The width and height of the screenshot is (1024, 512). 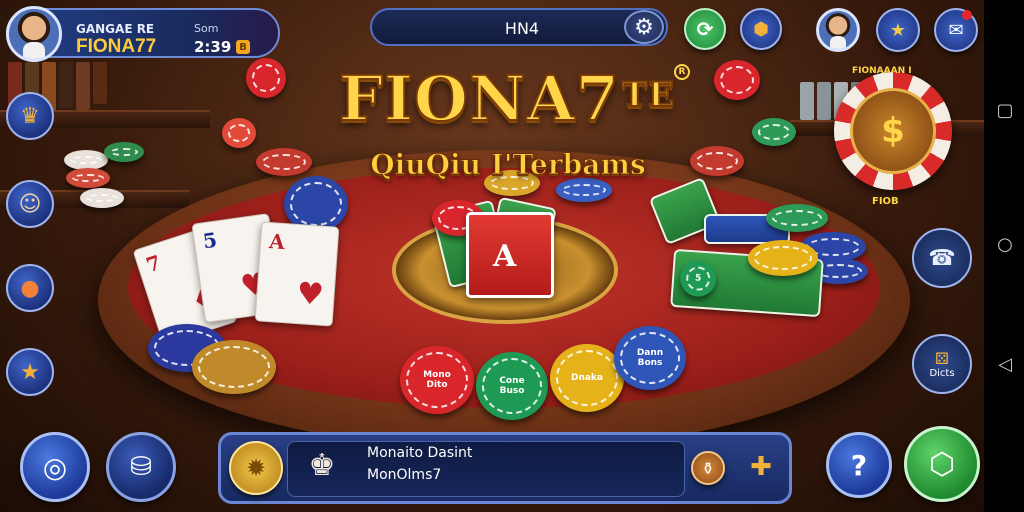 I want to click on bottom-info-panel: ✹ ♚ Monaito Dasint MonOlms7 ⚱ ✚, so click(x=505, y=468).